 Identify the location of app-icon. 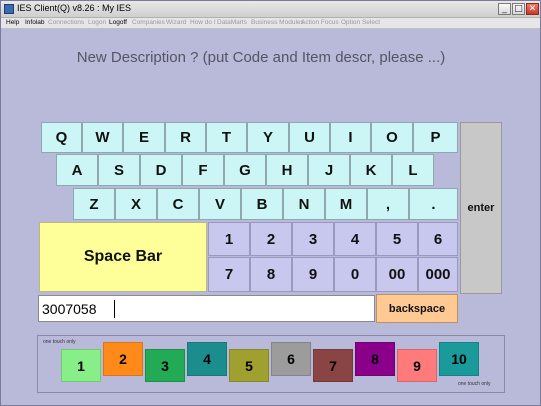
(9, 9).